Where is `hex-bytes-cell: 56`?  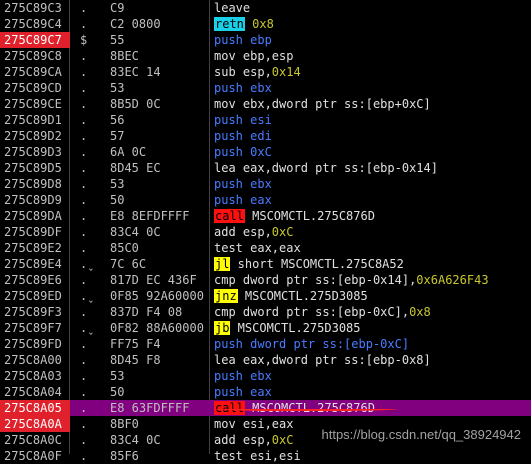 hex-bytes-cell: 56 is located at coordinates (117, 120).